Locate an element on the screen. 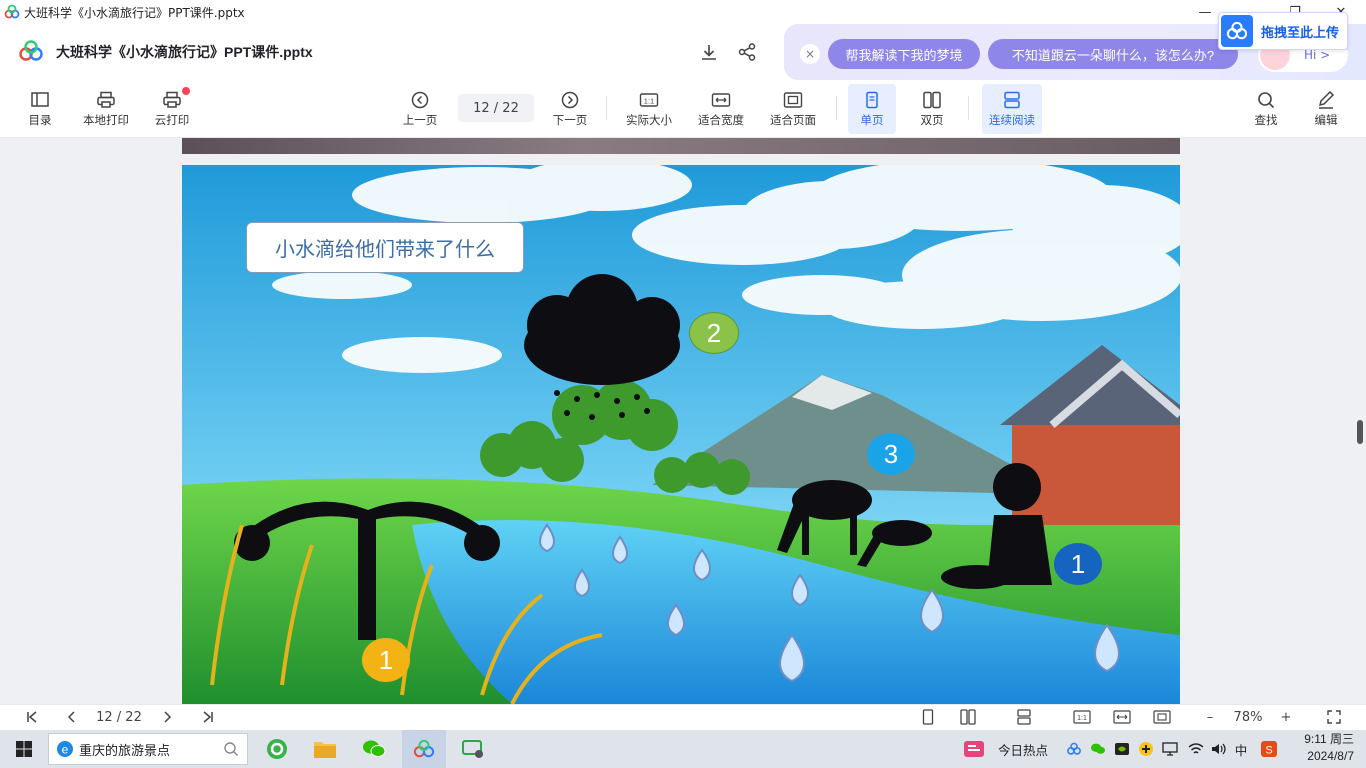 This screenshot has height=768, width=1366. single-page-button: 单页 is located at coordinates (872, 109).